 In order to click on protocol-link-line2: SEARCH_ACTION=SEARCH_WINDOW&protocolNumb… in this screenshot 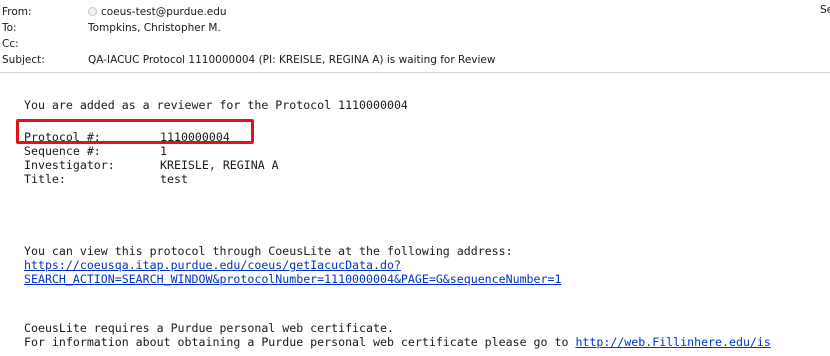, I will do `click(292, 279)`.